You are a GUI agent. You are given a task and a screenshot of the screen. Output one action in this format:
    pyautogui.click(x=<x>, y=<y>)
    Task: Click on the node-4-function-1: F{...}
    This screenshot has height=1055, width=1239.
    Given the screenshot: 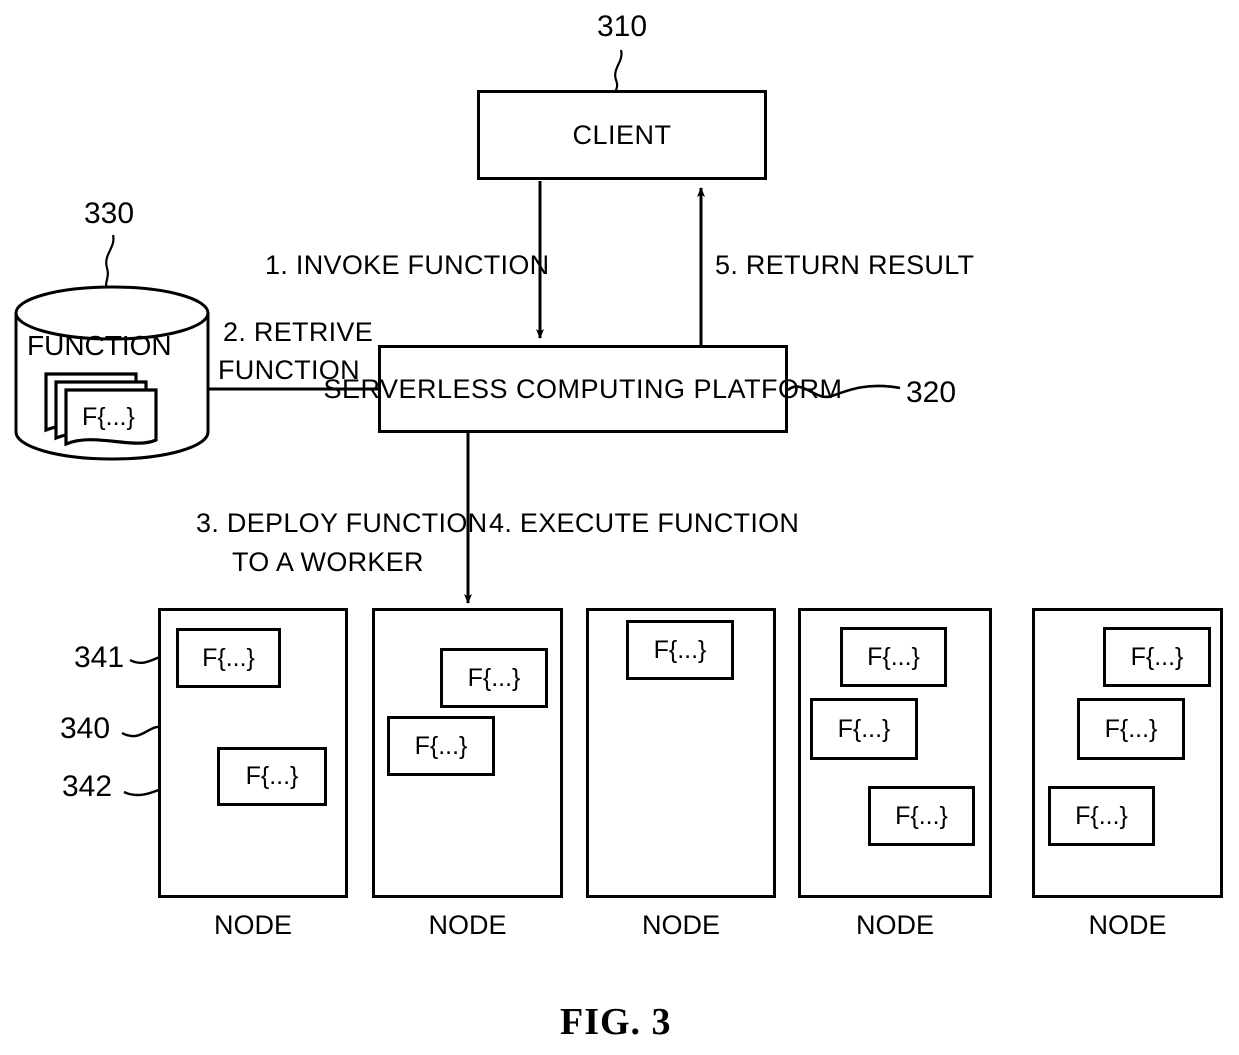 What is the action you would take?
    pyautogui.click(x=893, y=657)
    